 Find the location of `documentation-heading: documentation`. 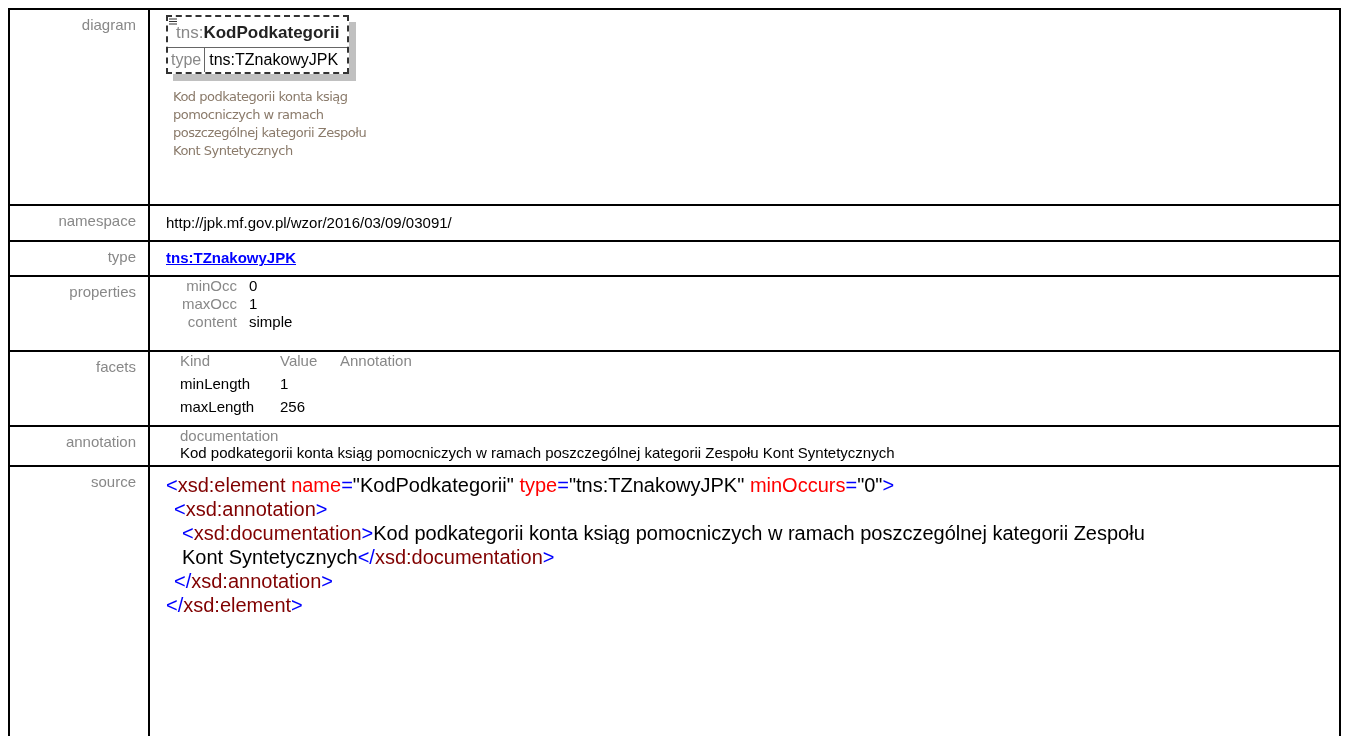

documentation-heading: documentation is located at coordinates (229, 435).